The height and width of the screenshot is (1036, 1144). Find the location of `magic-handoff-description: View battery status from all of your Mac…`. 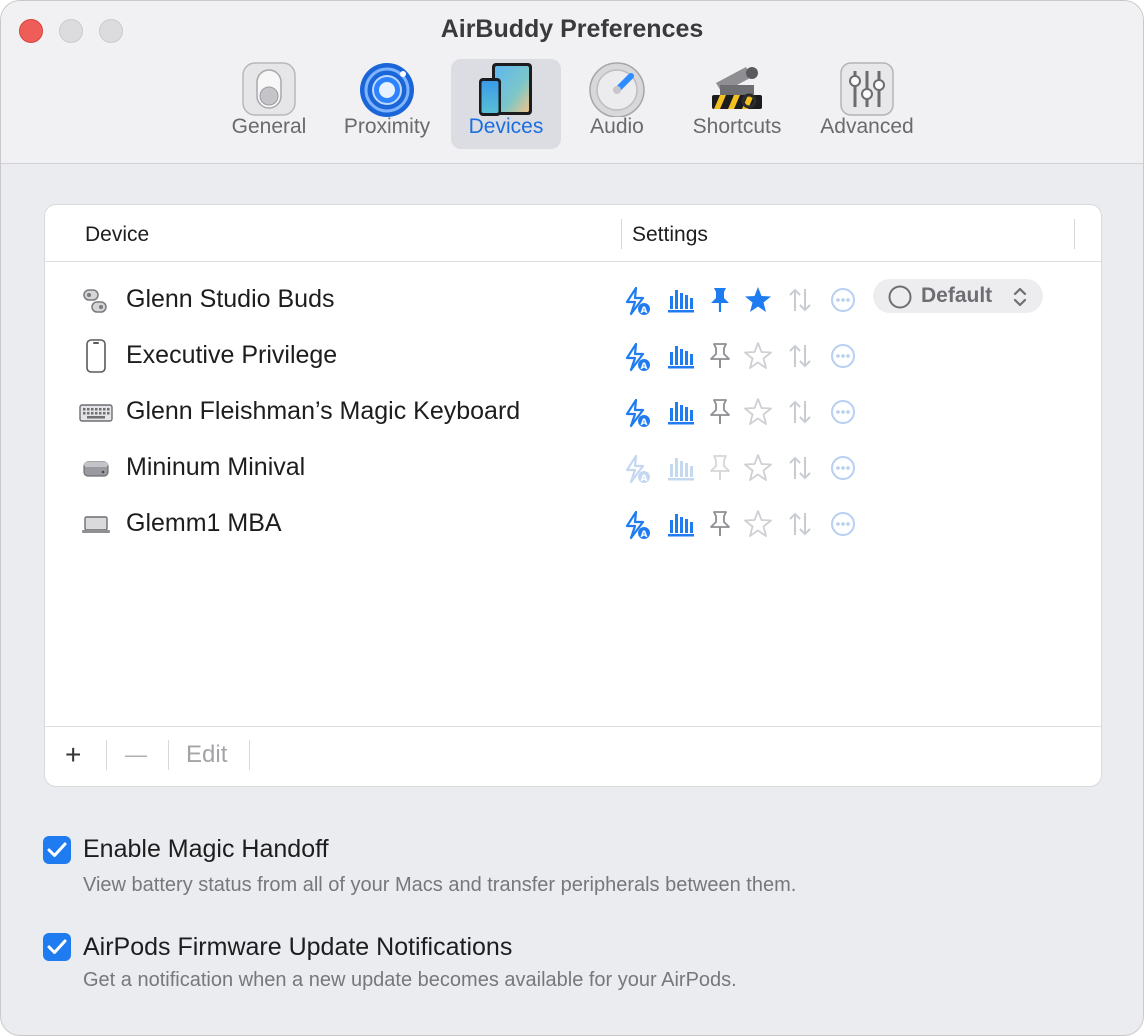

magic-handoff-description: View battery status from all of your Mac… is located at coordinates (440, 885).